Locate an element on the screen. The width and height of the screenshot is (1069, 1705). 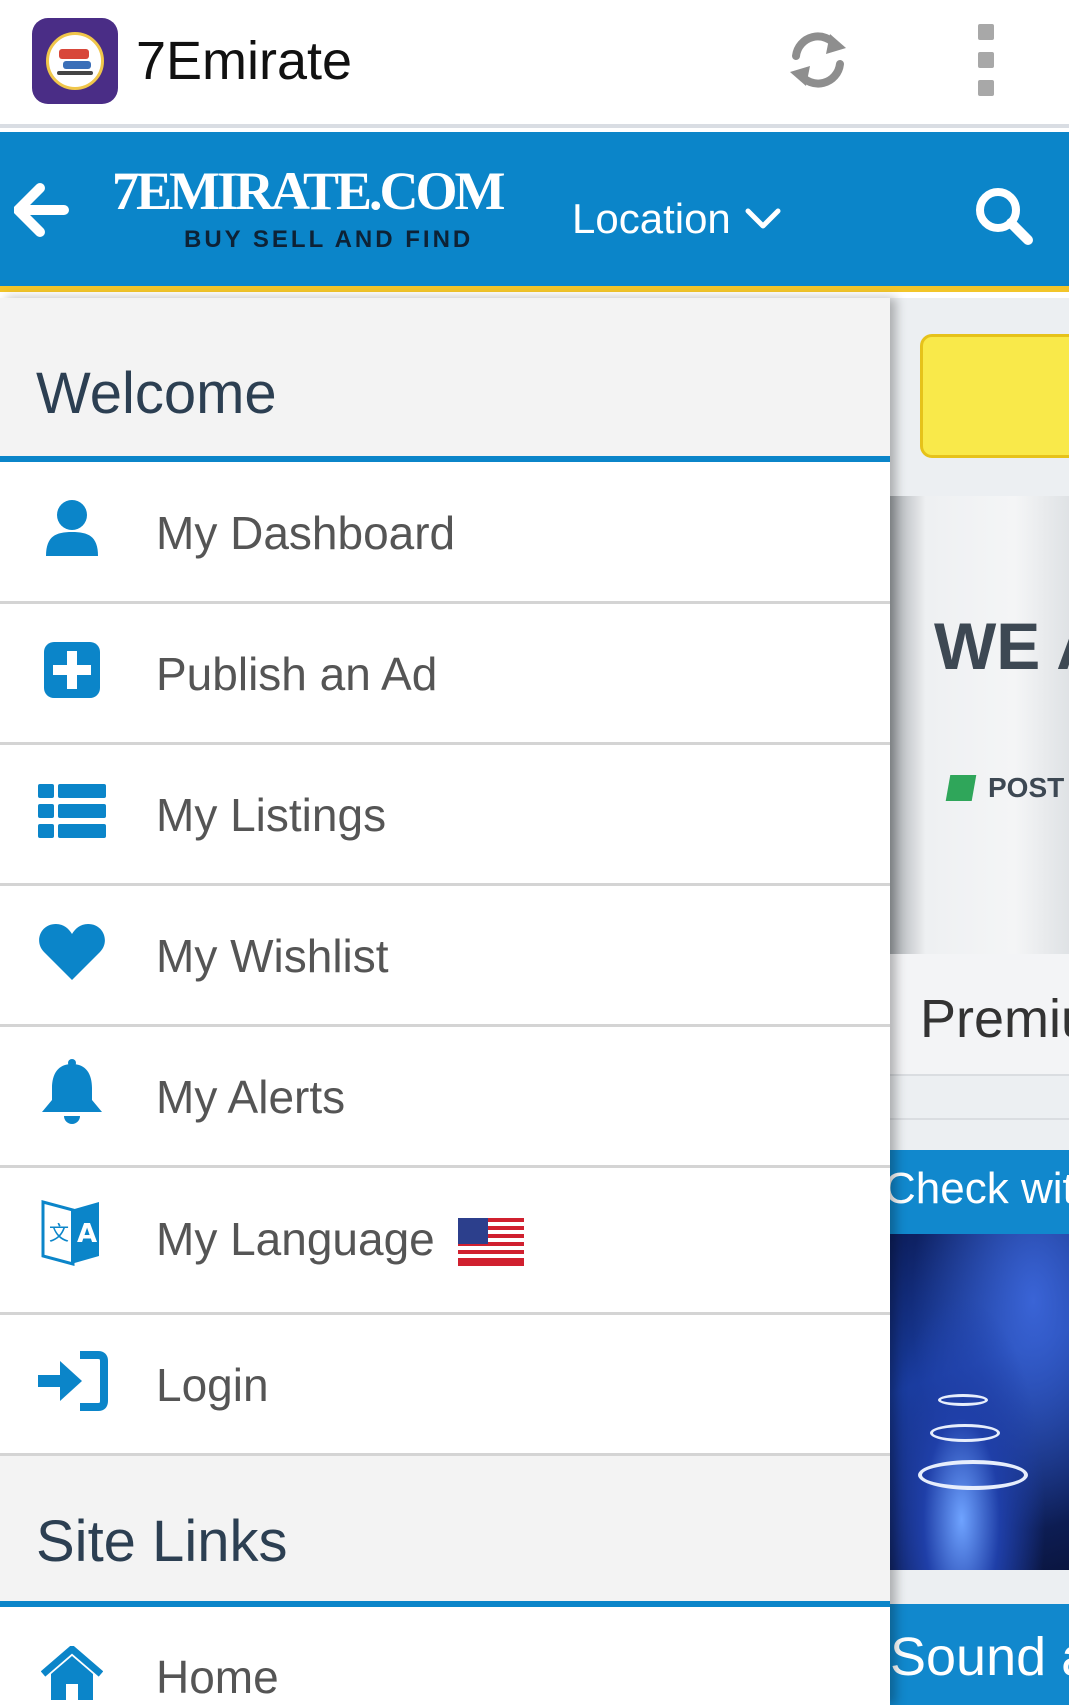
refresh-icon is located at coordinates (818, 60).